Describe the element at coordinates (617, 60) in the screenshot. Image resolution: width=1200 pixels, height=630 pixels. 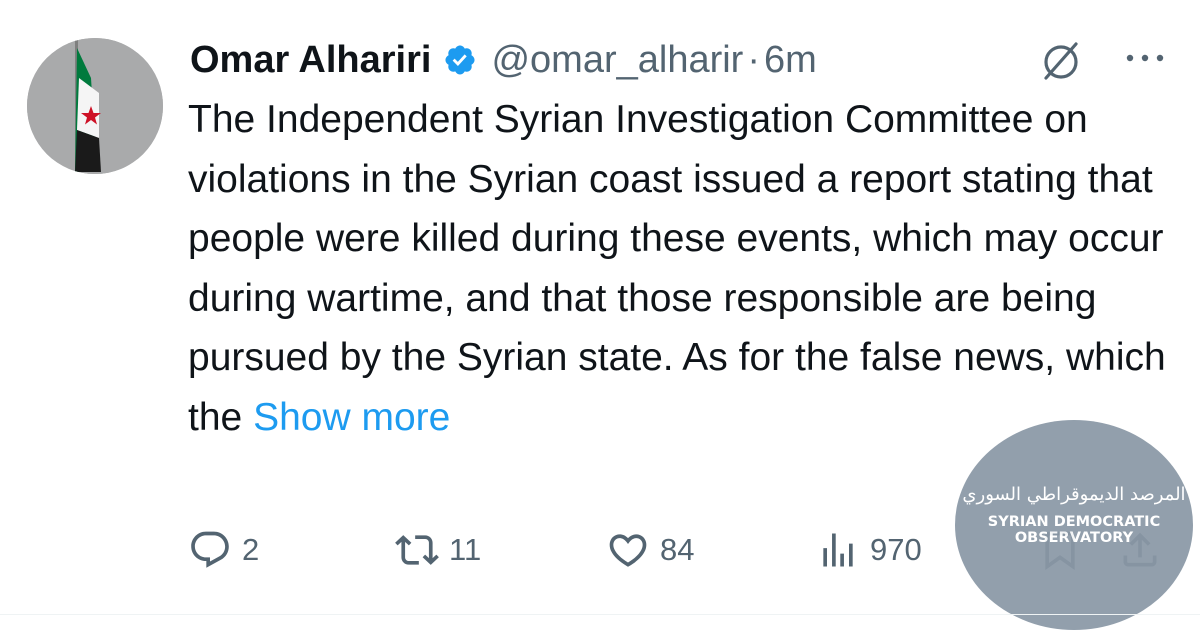
I see `author-handle: @omar_alharir` at that location.